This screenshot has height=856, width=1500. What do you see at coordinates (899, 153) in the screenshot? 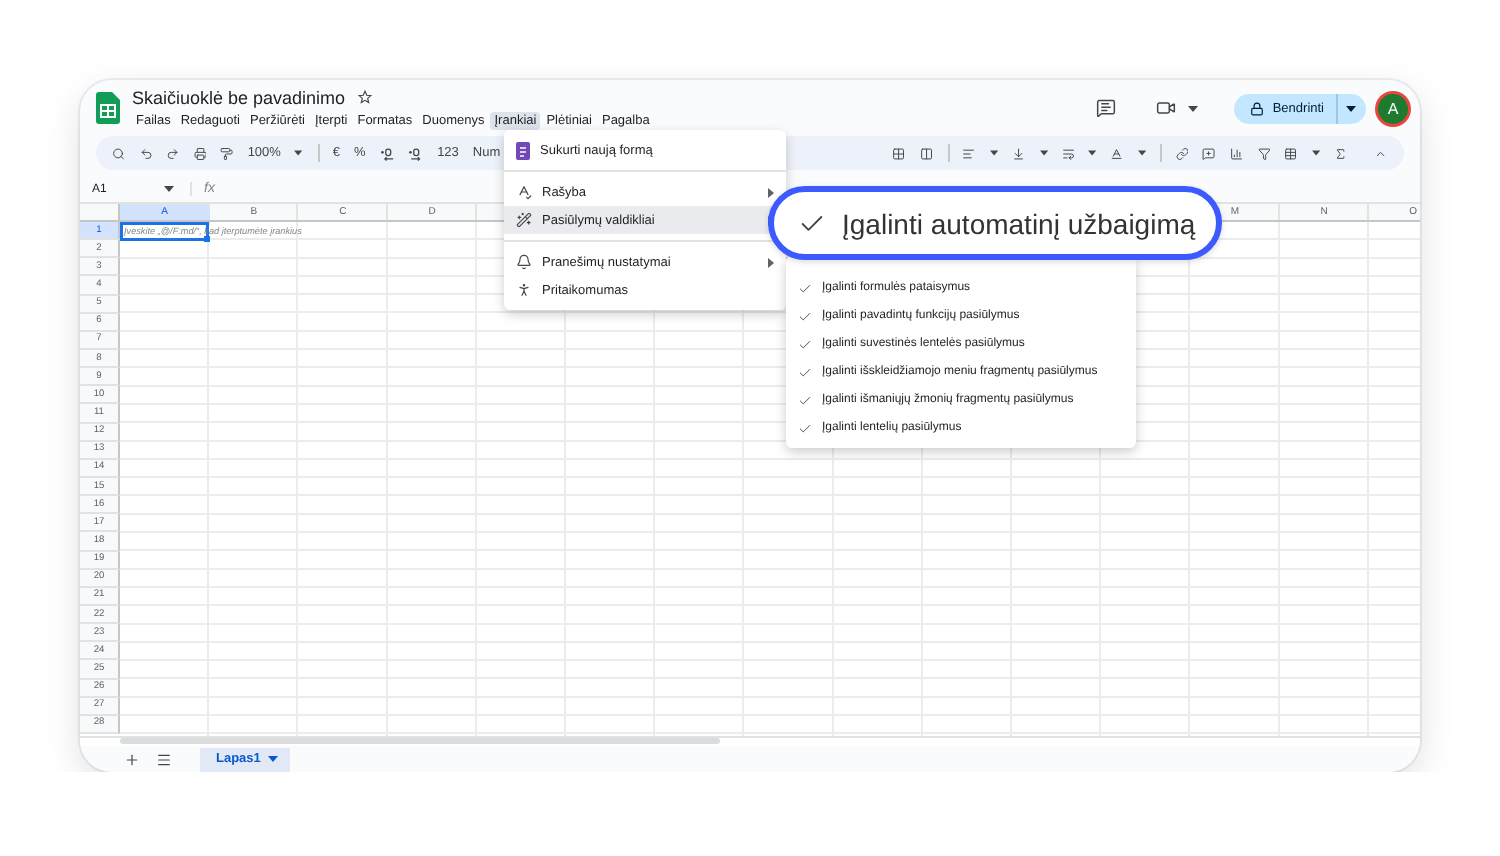
I see `borders-icon` at bounding box center [899, 153].